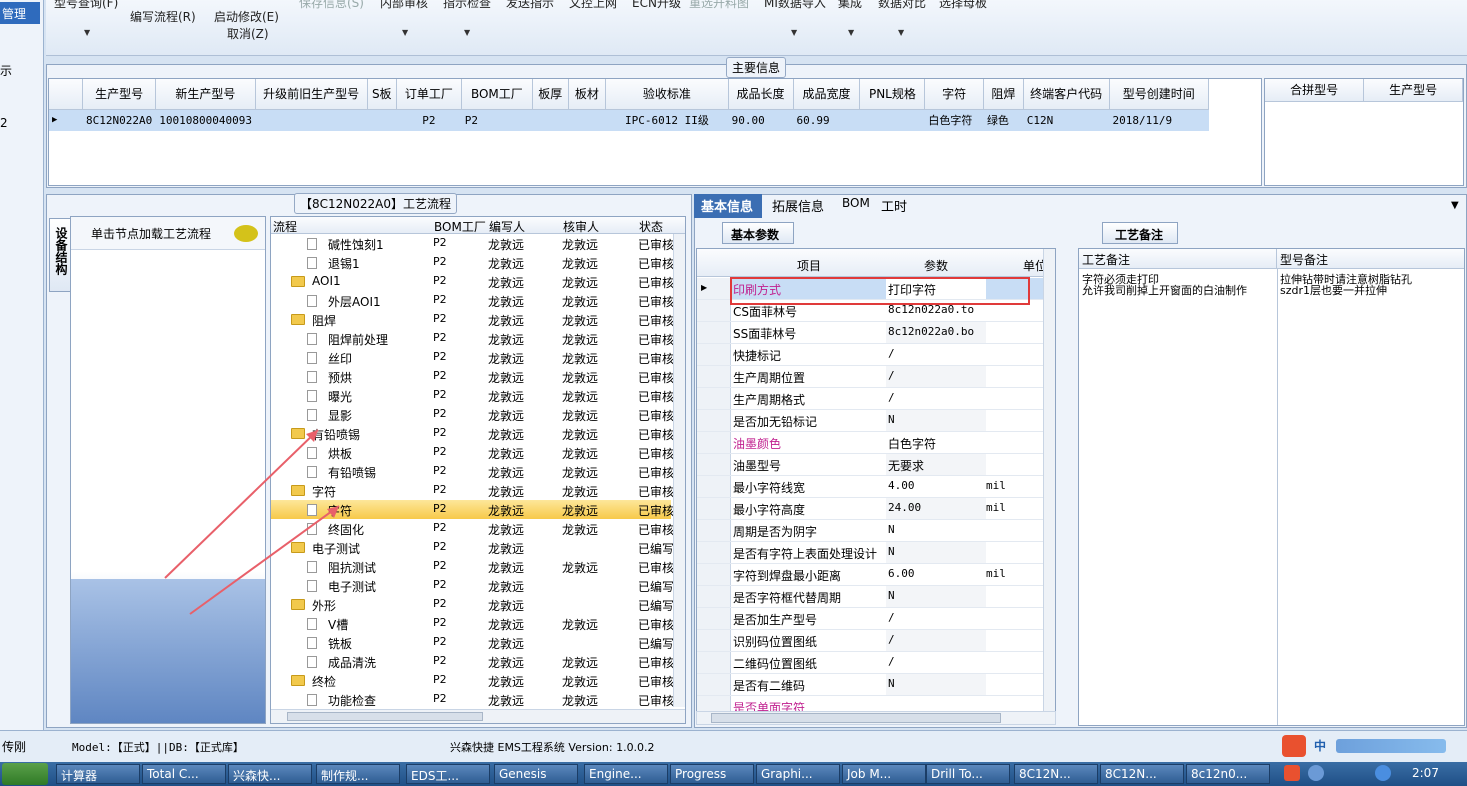  I want to click on param-row: 油墨型号 无要求, so click(876, 465).